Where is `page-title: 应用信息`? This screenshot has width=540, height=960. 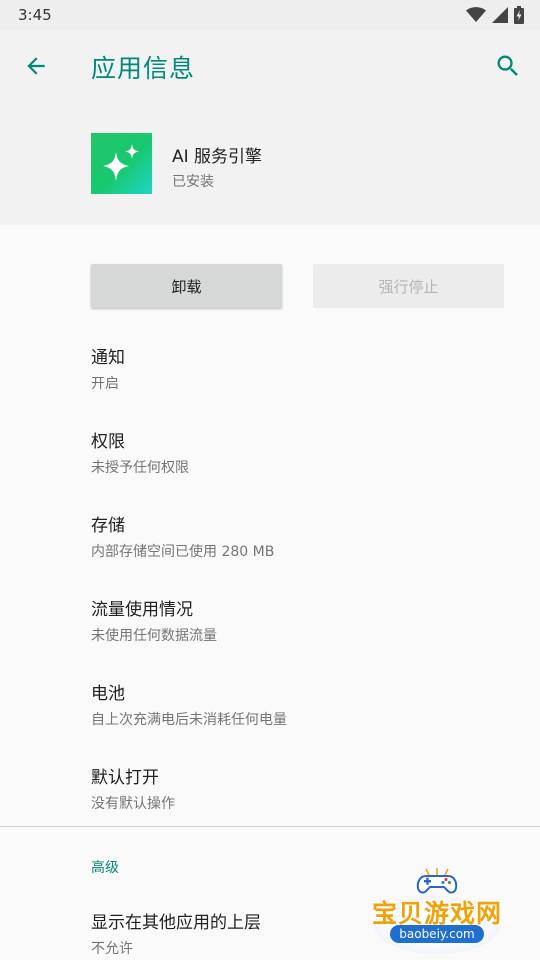 page-title: 应用信息 is located at coordinates (143, 68).